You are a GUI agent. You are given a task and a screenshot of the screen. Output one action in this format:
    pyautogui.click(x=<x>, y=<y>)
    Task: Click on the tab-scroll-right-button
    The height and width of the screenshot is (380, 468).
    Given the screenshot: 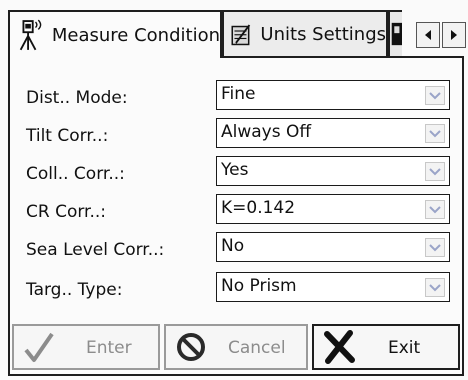 What is the action you would take?
    pyautogui.click(x=454, y=35)
    